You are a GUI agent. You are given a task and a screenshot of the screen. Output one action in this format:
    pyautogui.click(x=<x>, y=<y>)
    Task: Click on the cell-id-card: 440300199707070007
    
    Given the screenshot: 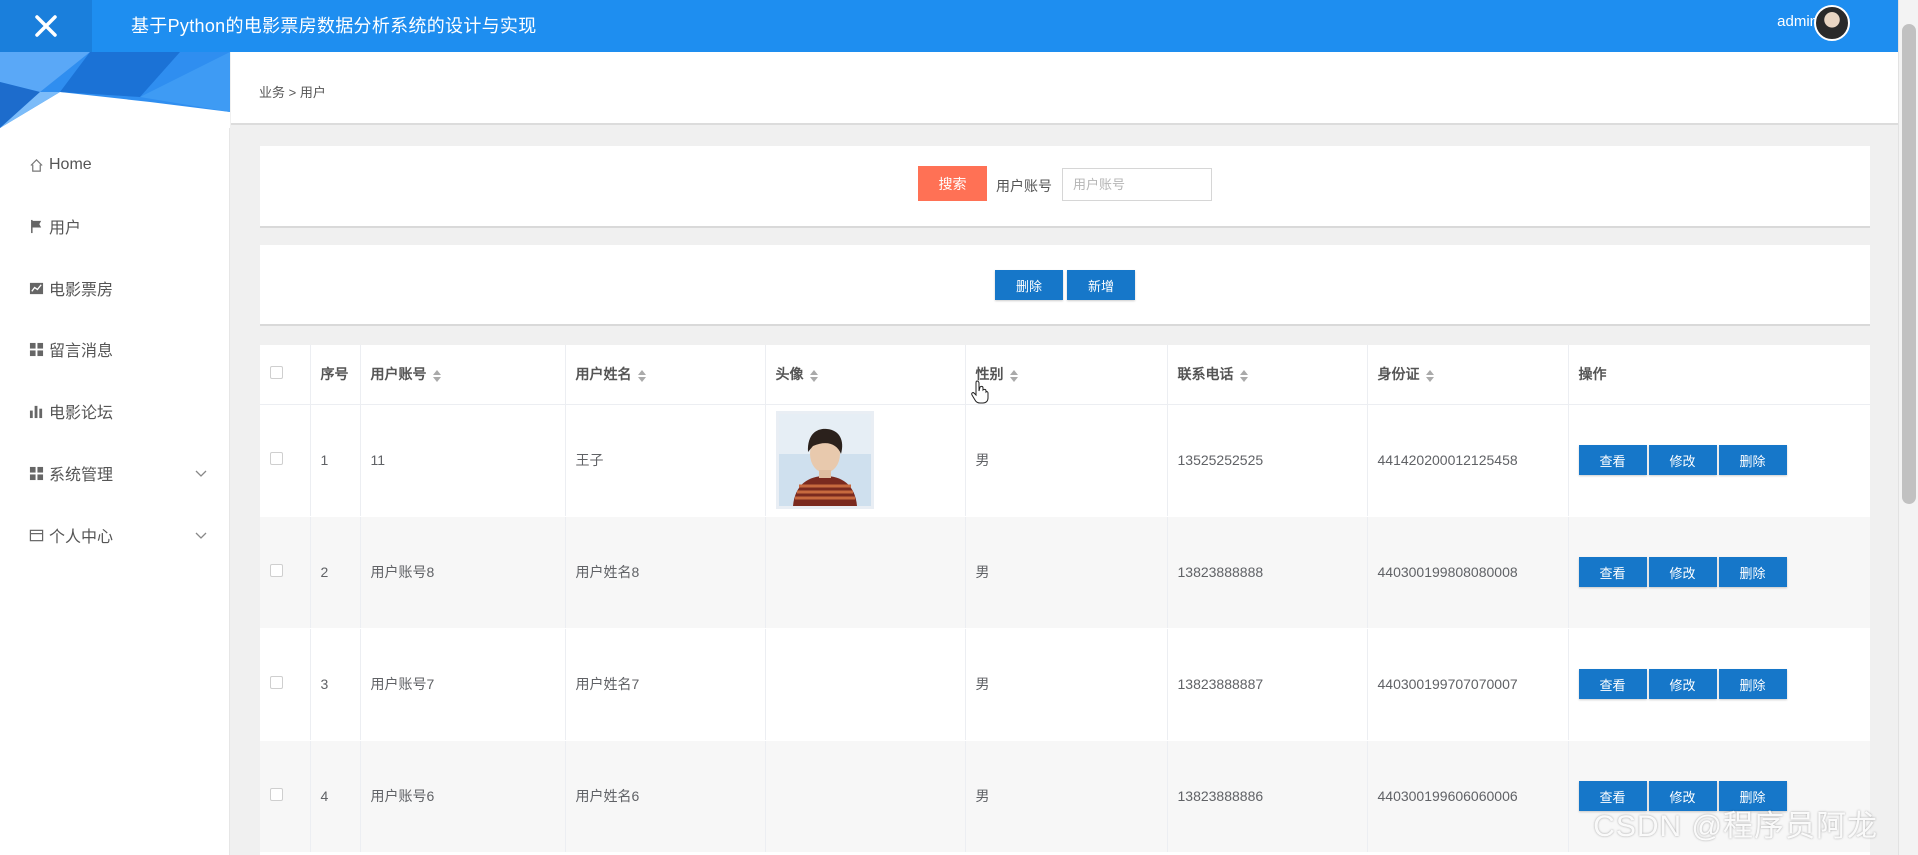 What is the action you would take?
    pyautogui.click(x=1468, y=684)
    